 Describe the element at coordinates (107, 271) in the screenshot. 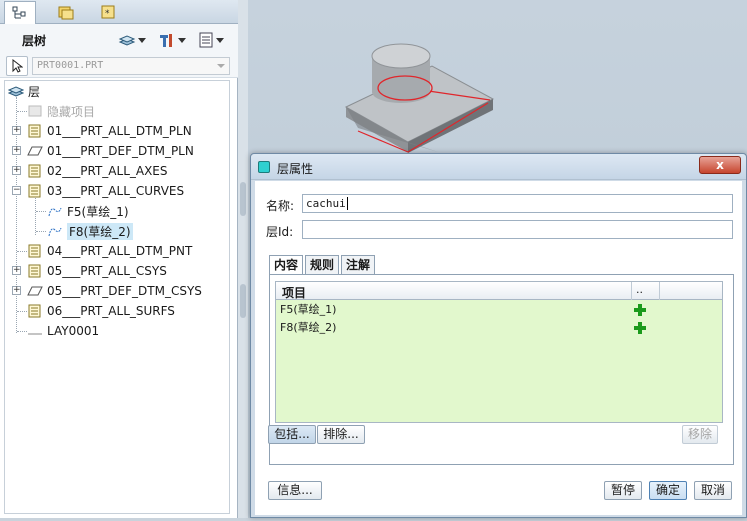

I see `tree-item-label: 05___PRT_ALL_CSYS` at that location.